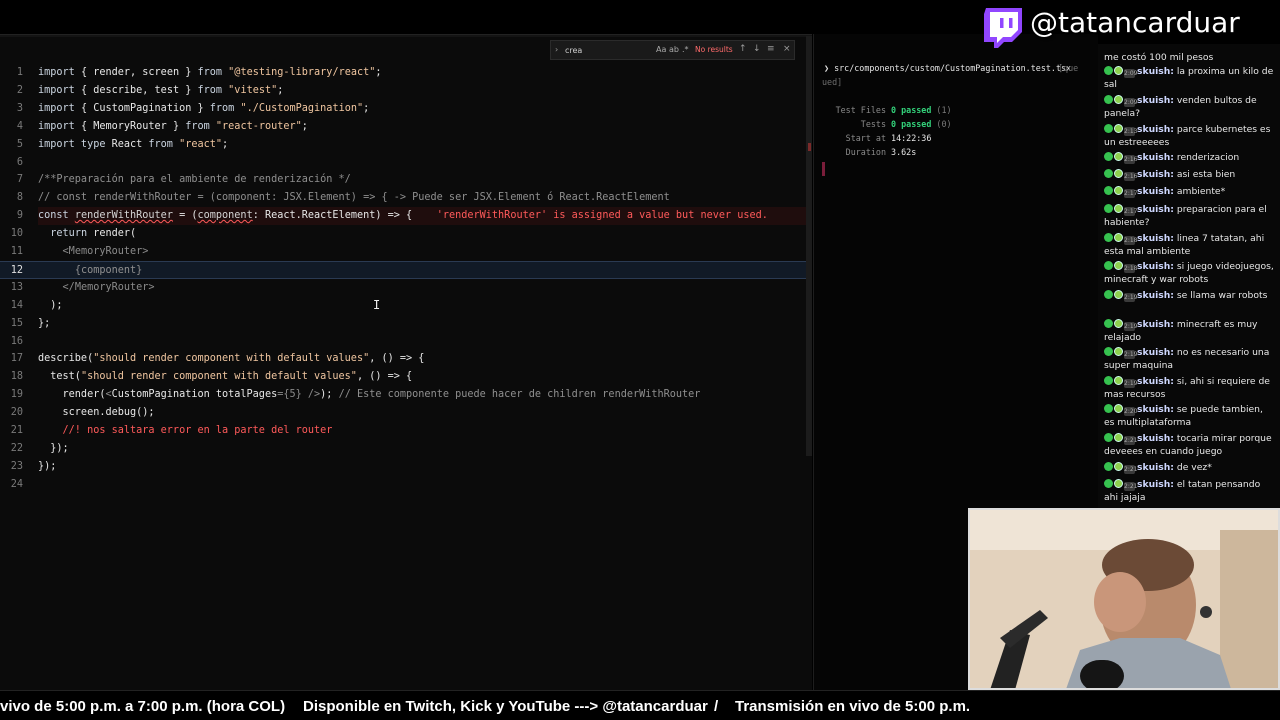 This screenshot has height=720, width=1280. What do you see at coordinates (685, 49) in the screenshot?
I see `regex-icon: .*` at bounding box center [685, 49].